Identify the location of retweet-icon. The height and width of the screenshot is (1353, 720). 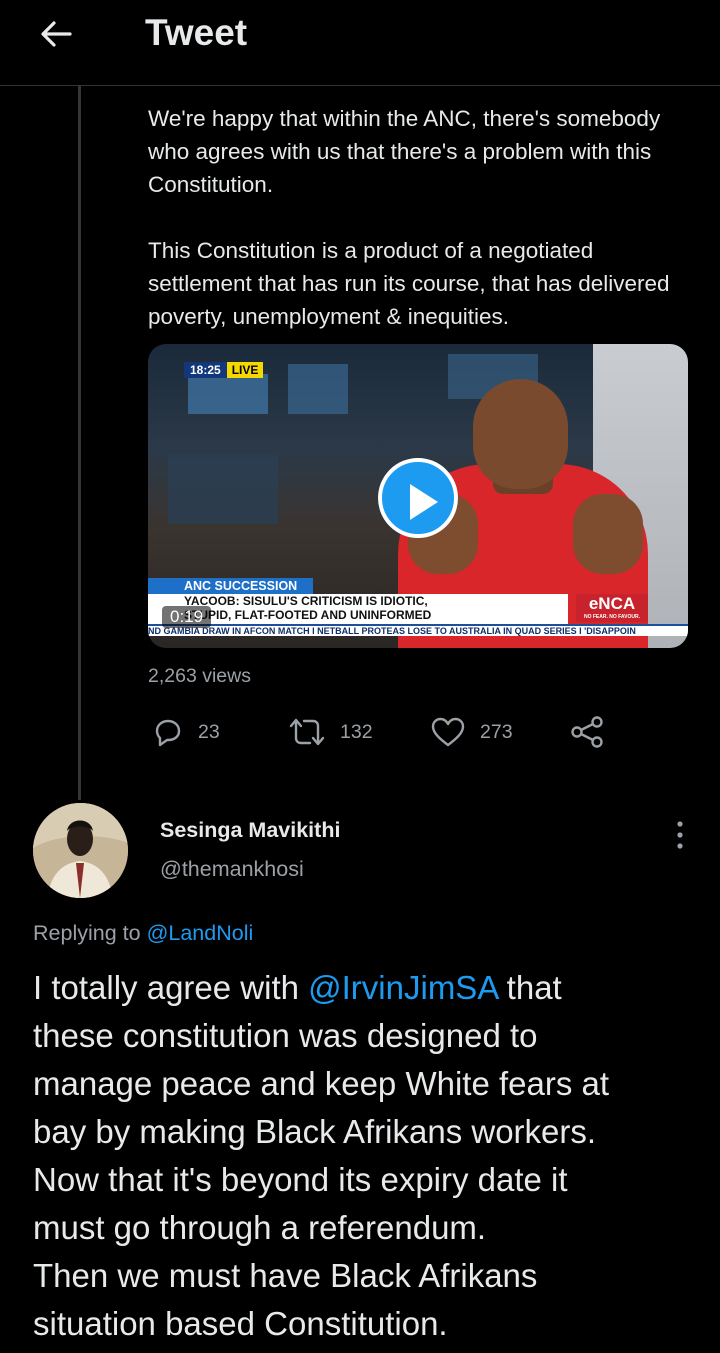
(307, 732).